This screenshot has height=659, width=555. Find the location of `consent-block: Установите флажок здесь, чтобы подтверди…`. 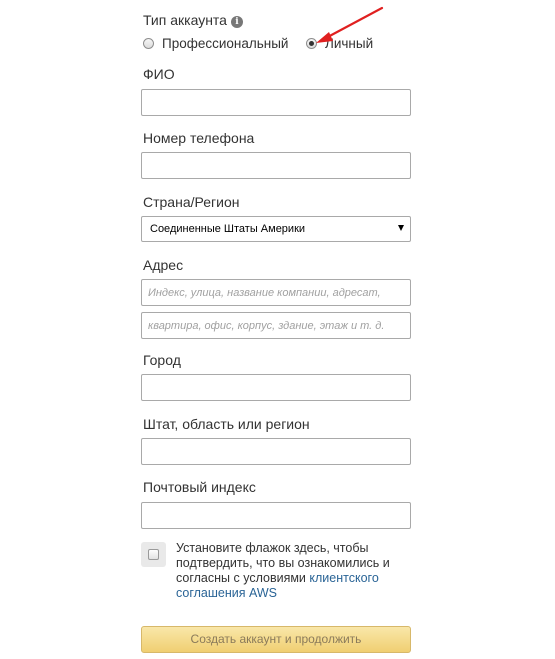

consent-block: Установите флажок здесь, чтобы подтверди… is located at coordinates (276, 571).